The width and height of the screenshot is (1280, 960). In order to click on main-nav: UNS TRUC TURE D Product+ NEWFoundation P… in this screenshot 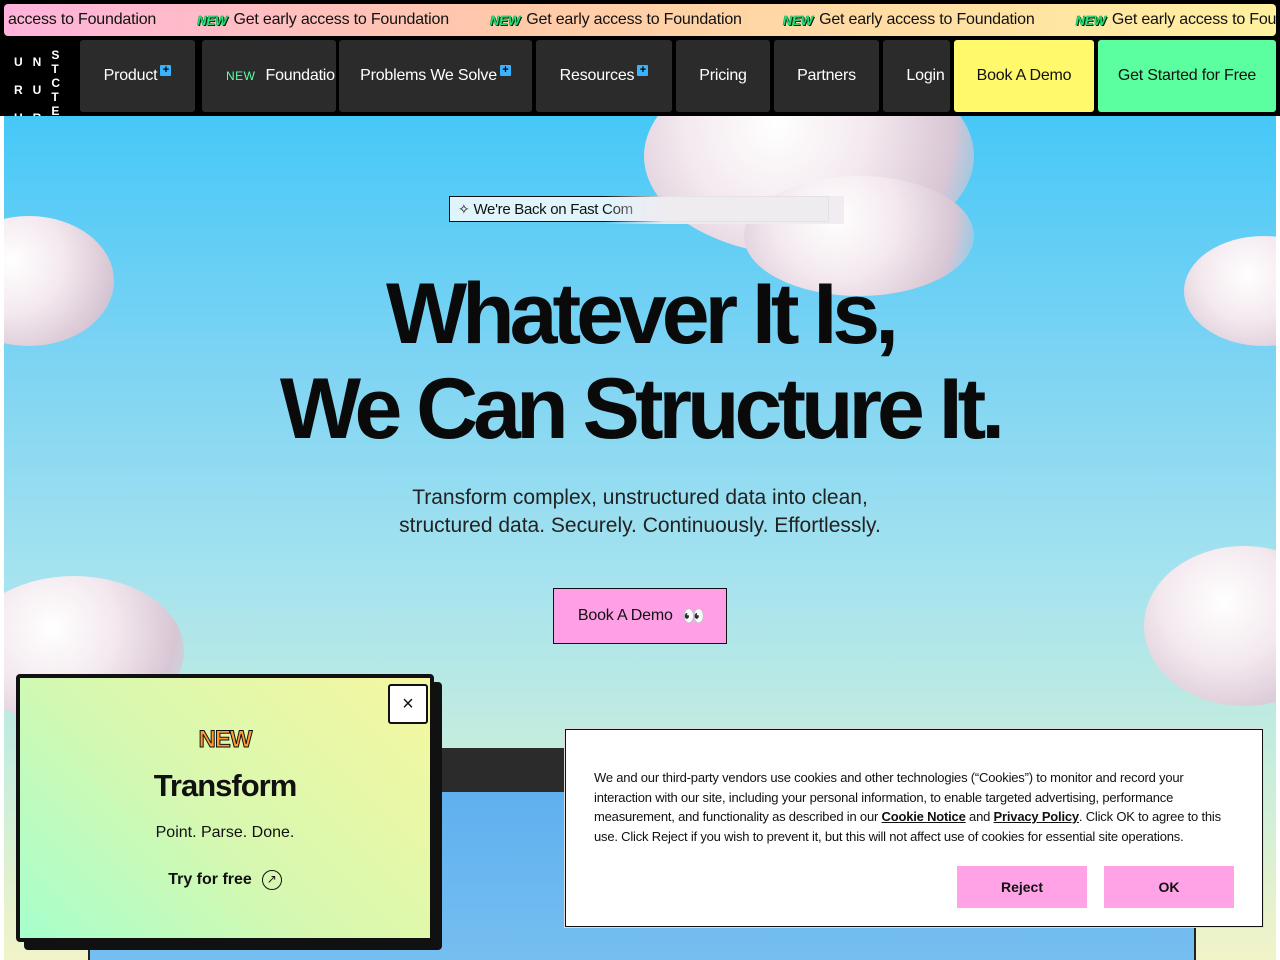, I will do `click(640, 86)`.